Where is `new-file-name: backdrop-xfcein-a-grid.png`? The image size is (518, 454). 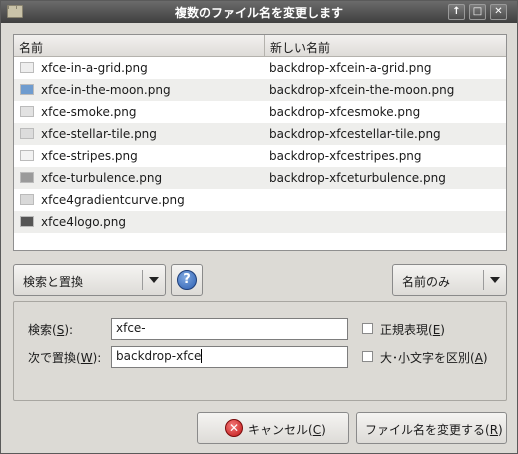
new-file-name: backdrop-xfcein-a-grid.png is located at coordinates (350, 68).